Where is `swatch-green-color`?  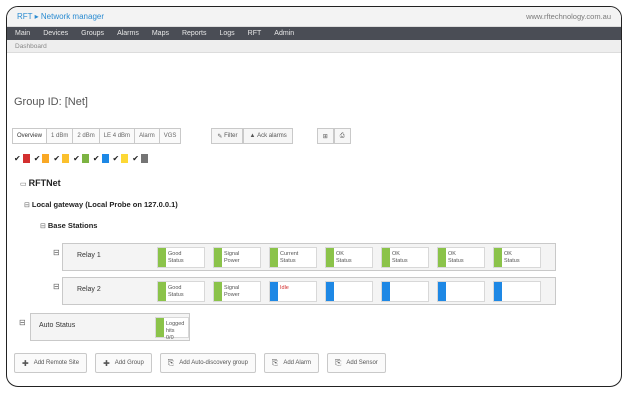
swatch-green-color is located at coordinates (85, 158).